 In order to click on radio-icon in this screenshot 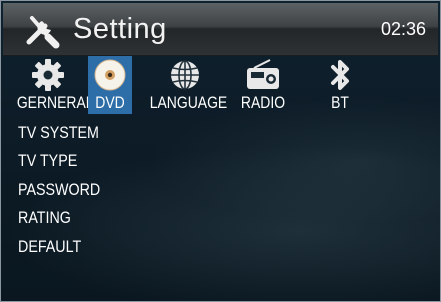, I will do `click(263, 74)`.